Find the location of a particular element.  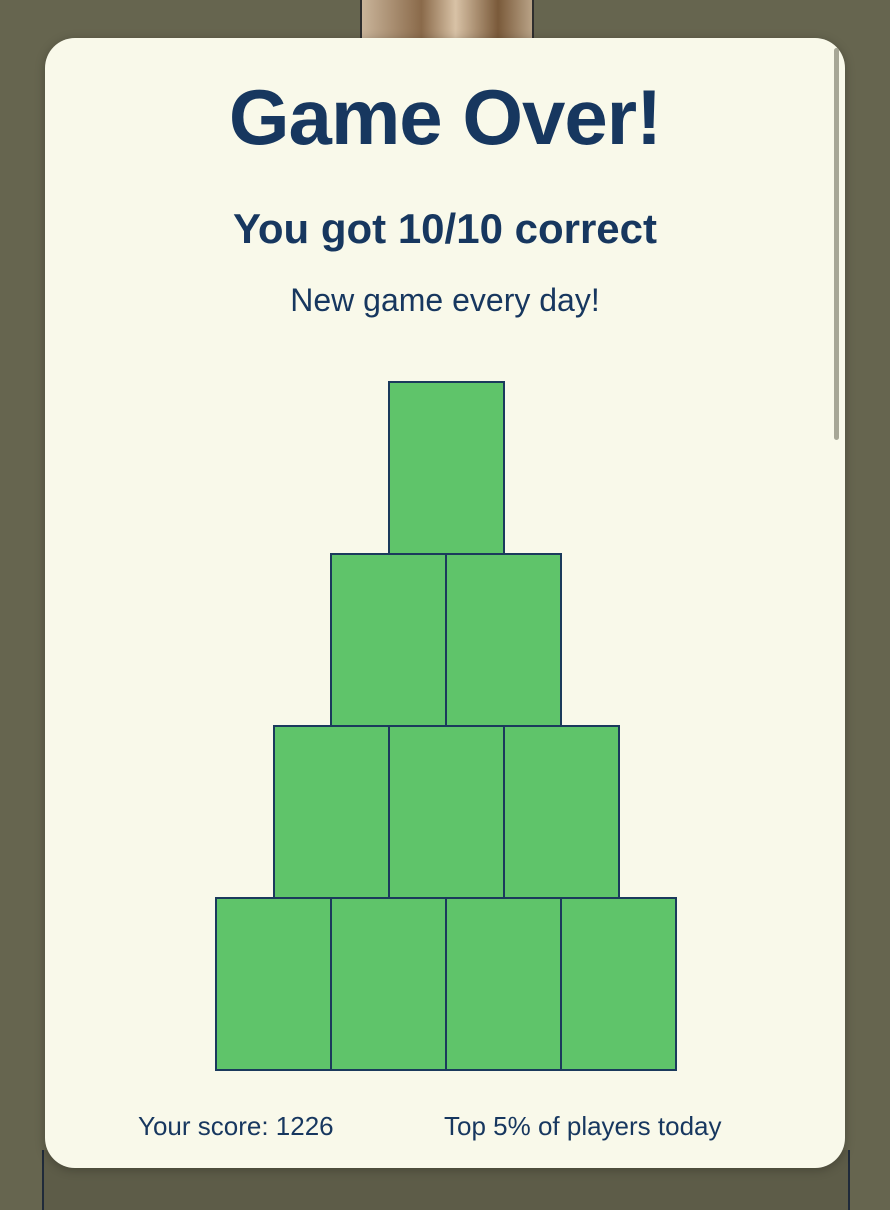

score-text: Your score: 1226 is located at coordinates (236, 1126).